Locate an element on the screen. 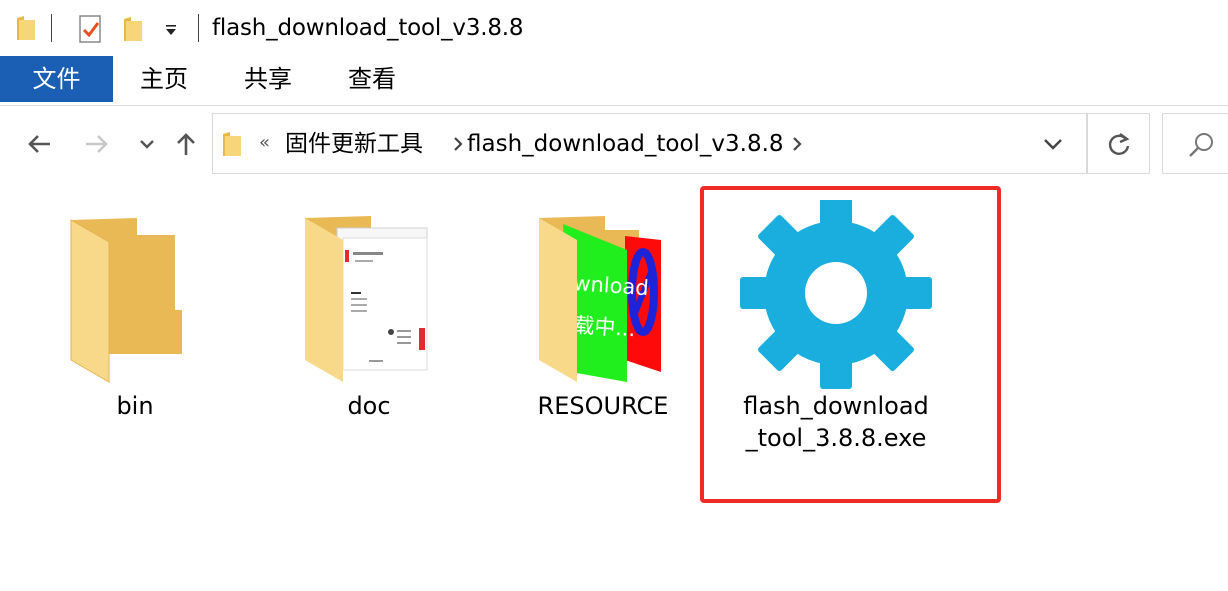  file-item-exe: flash_download _tool_3.8.8.exe is located at coordinates (836, 333).